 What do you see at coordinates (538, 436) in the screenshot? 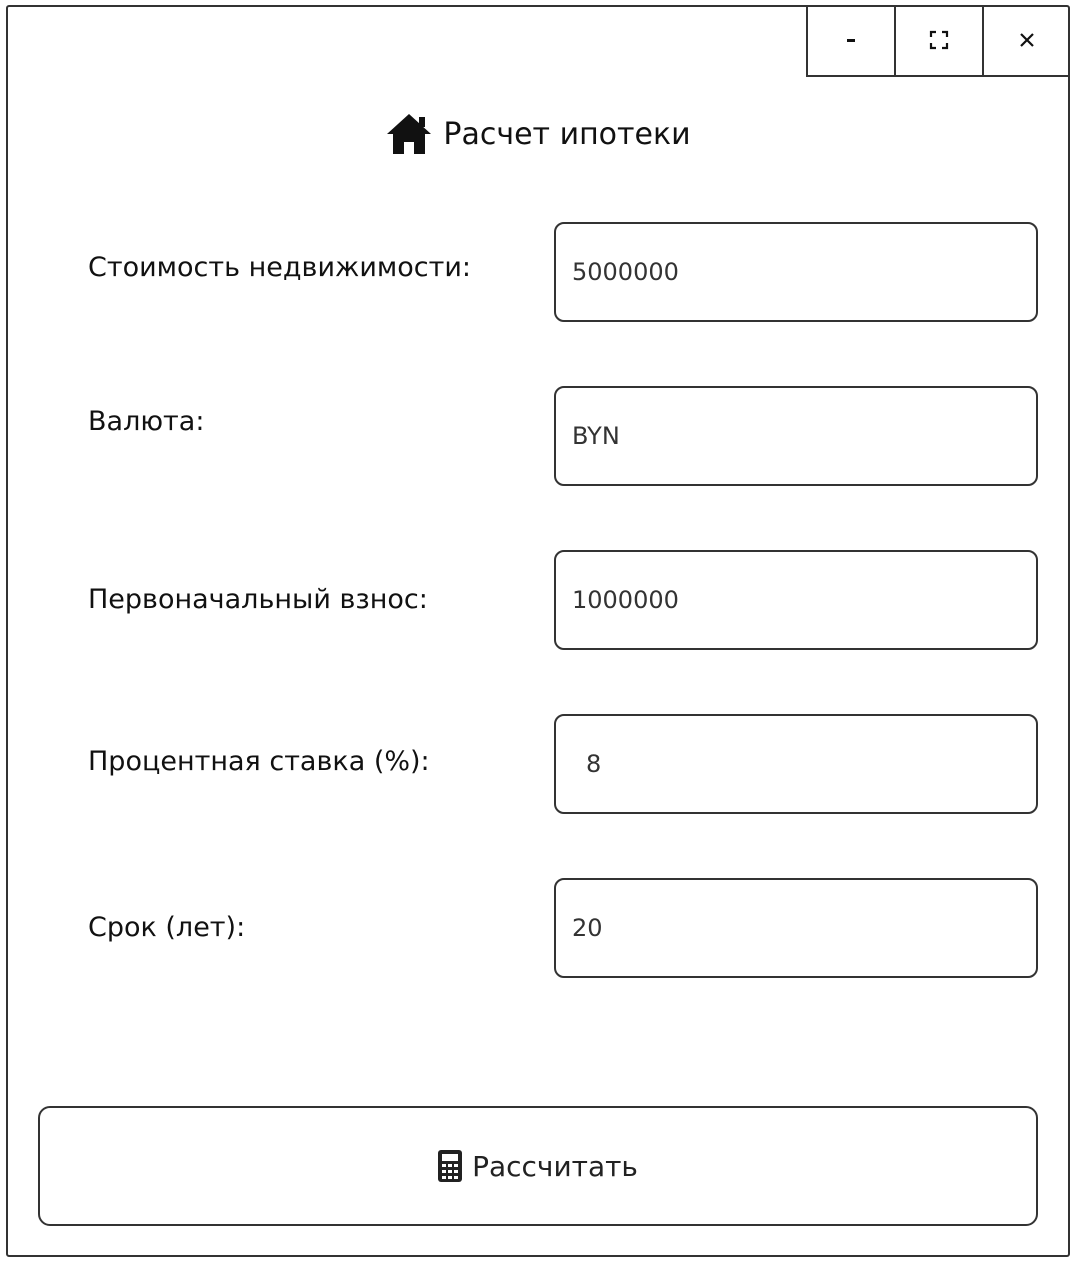
I see `field-row-currency: Валюта: BYN` at bounding box center [538, 436].